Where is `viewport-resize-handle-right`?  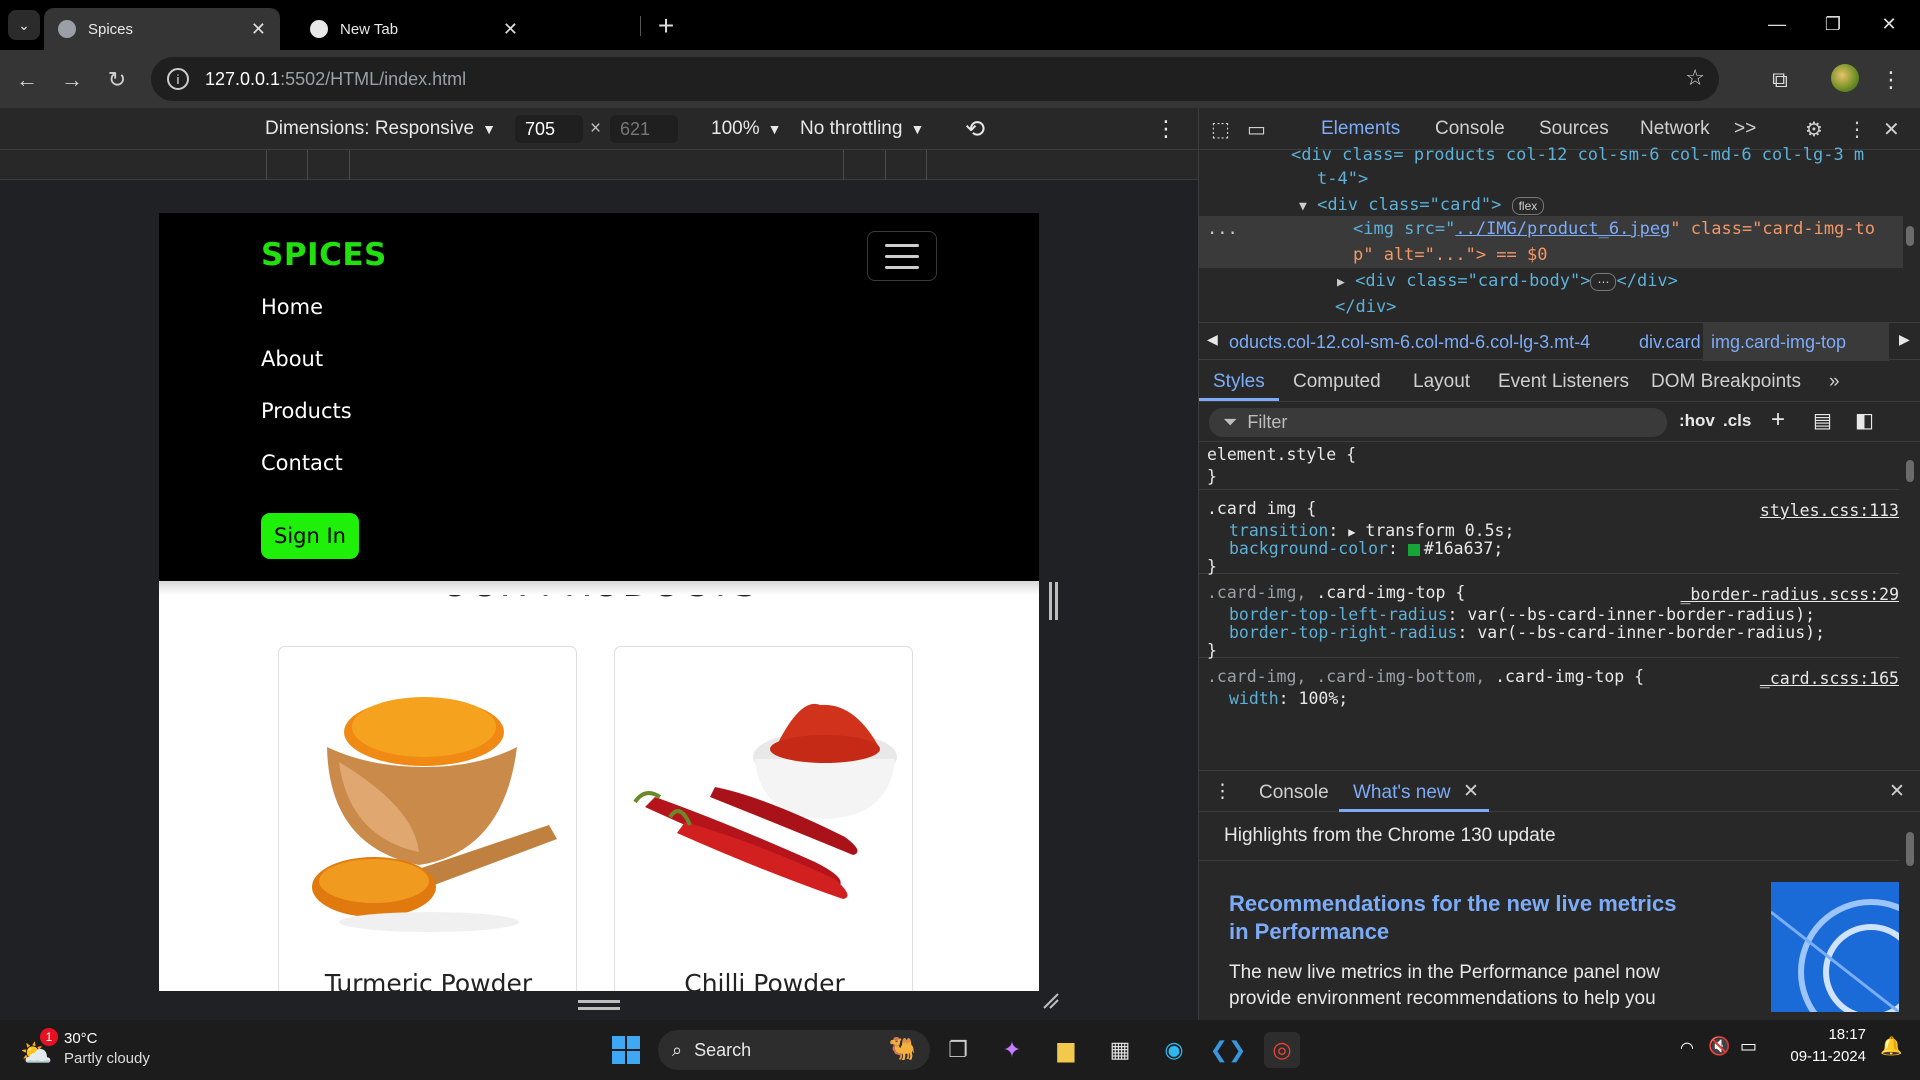
viewport-resize-handle-right is located at coordinates (1053, 601).